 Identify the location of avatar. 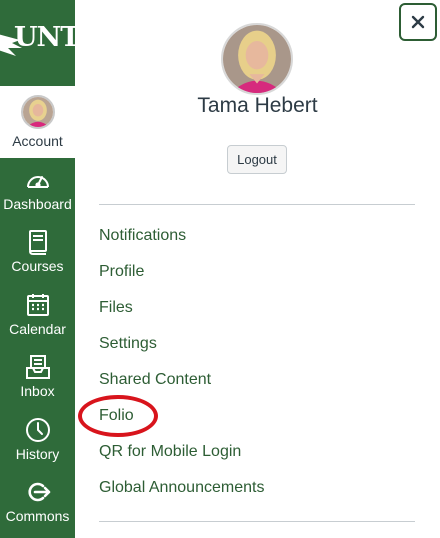
(37, 112).